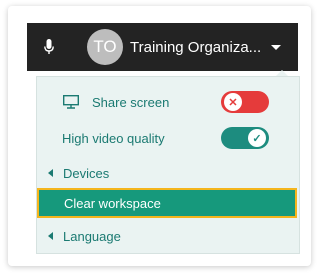 The height and width of the screenshot is (274, 320). I want to click on check-icon: ✓, so click(257, 138).